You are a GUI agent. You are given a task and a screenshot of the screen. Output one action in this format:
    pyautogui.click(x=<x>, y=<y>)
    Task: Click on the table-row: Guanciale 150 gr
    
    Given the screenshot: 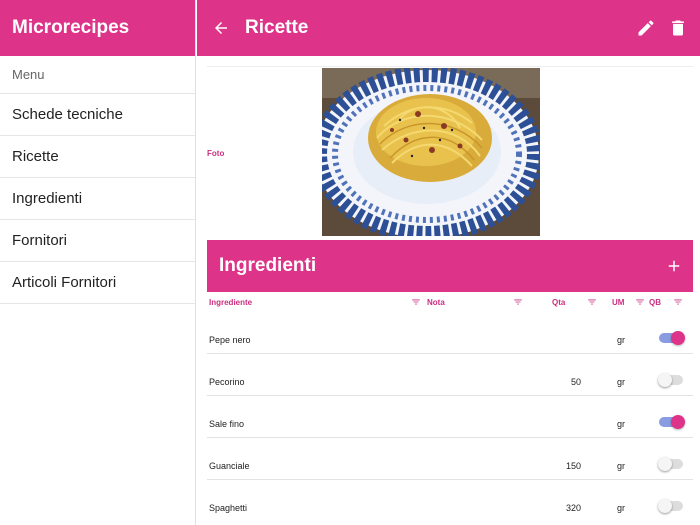 What is the action you would take?
    pyautogui.click(x=450, y=459)
    